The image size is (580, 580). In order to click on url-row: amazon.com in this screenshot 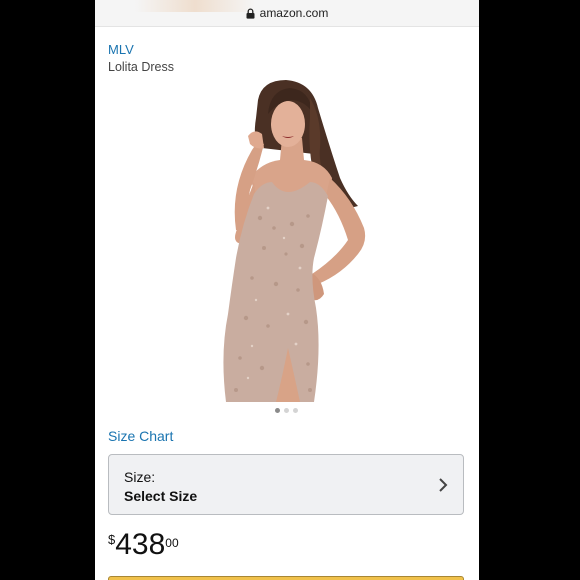, I will do `click(287, 13)`.